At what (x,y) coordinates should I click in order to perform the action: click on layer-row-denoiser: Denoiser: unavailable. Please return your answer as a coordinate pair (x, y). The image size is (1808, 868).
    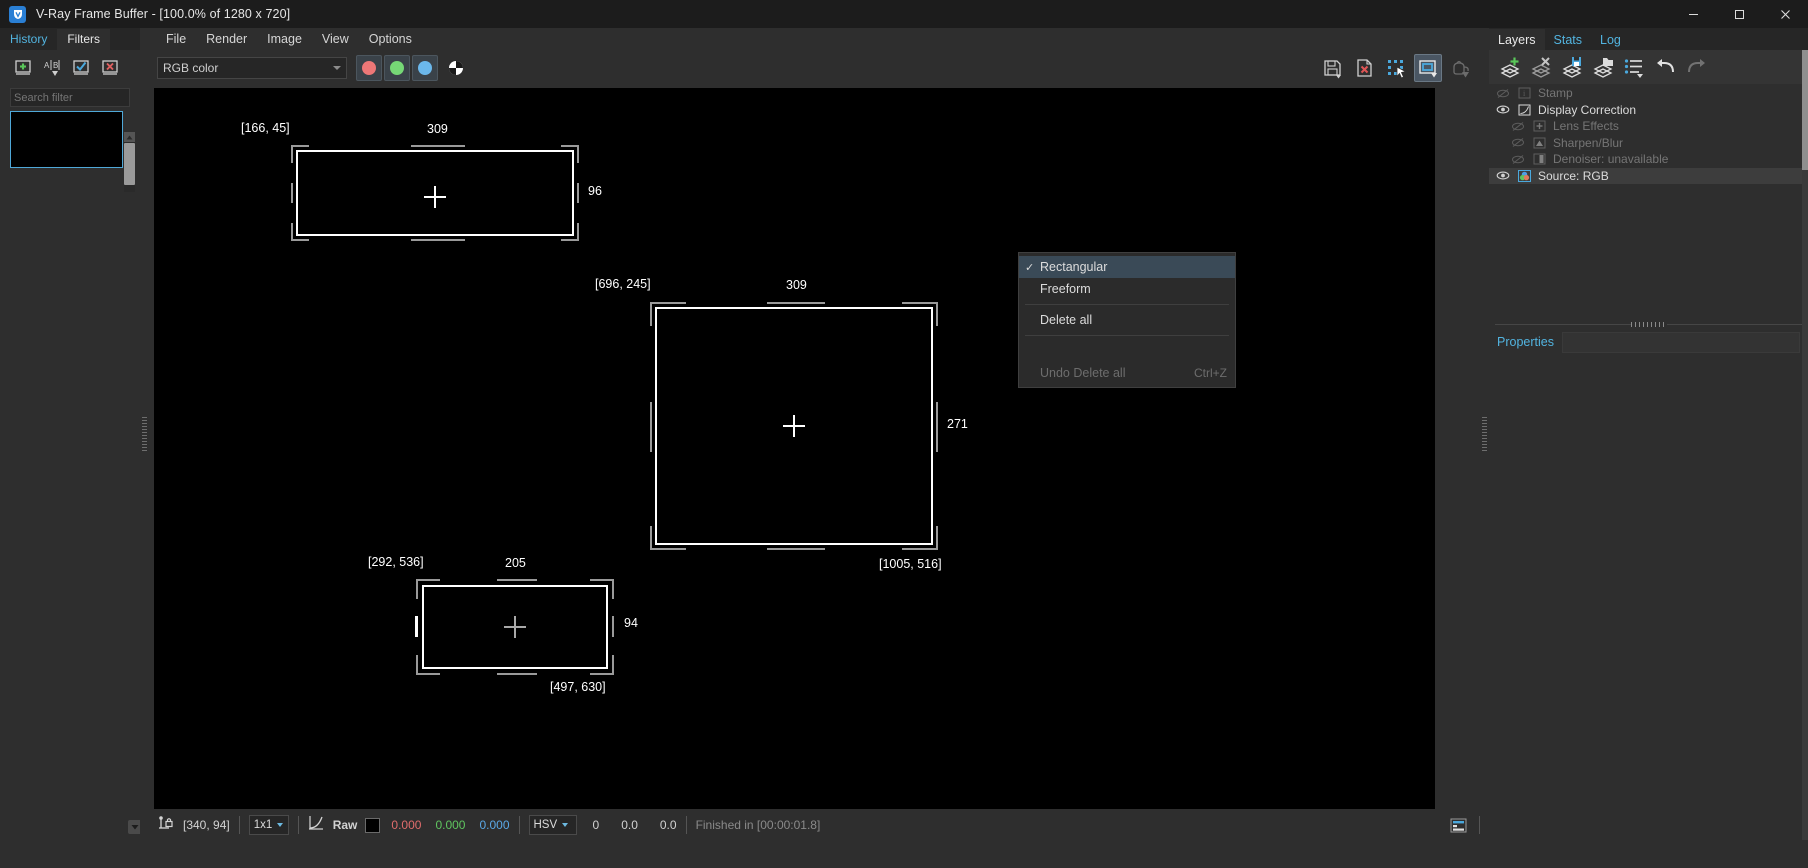
    Looking at the image, I should click on (1648, 159).